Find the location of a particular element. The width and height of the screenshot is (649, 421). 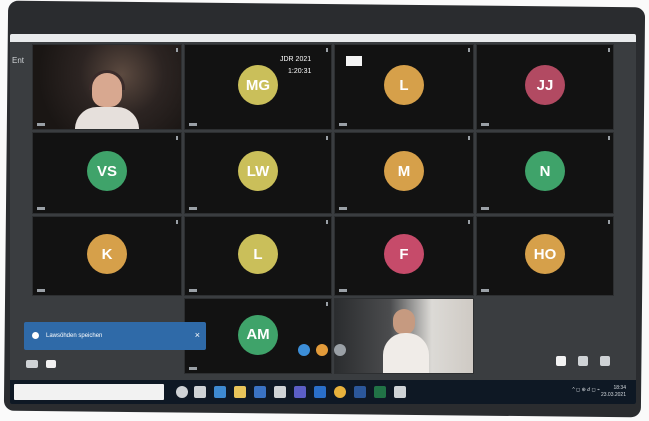

tile-vs: VS is located at coordinates (107, 173).